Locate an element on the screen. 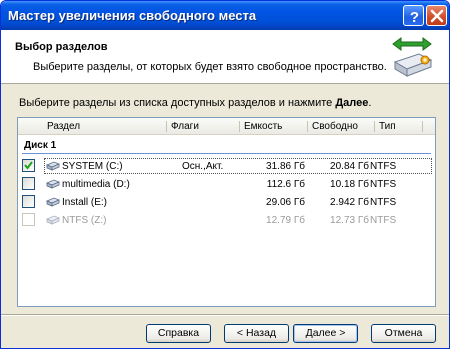 This screenshot has width=450, height=349. page-title: Выбор разделов is located at coordinates (61, 47).